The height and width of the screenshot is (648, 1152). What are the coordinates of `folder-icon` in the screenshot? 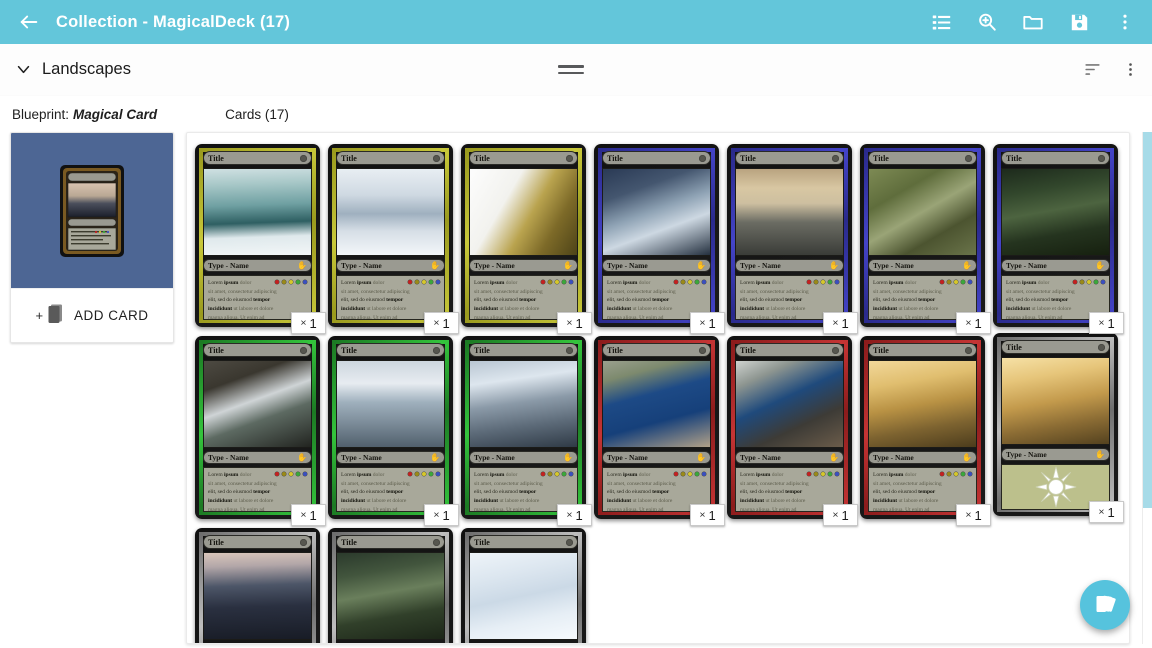 It's located at (1033, 22).